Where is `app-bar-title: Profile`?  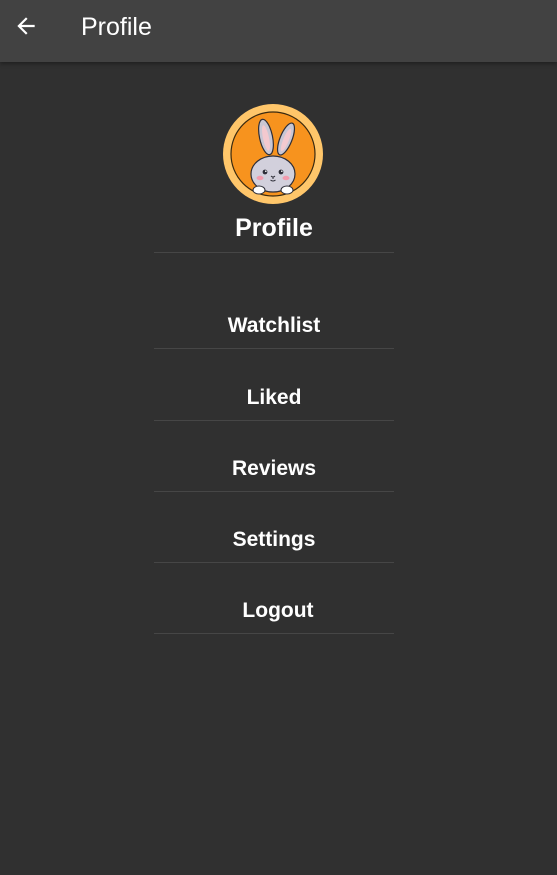 app-bar-title: Profile is located at coordinates (116, 27).